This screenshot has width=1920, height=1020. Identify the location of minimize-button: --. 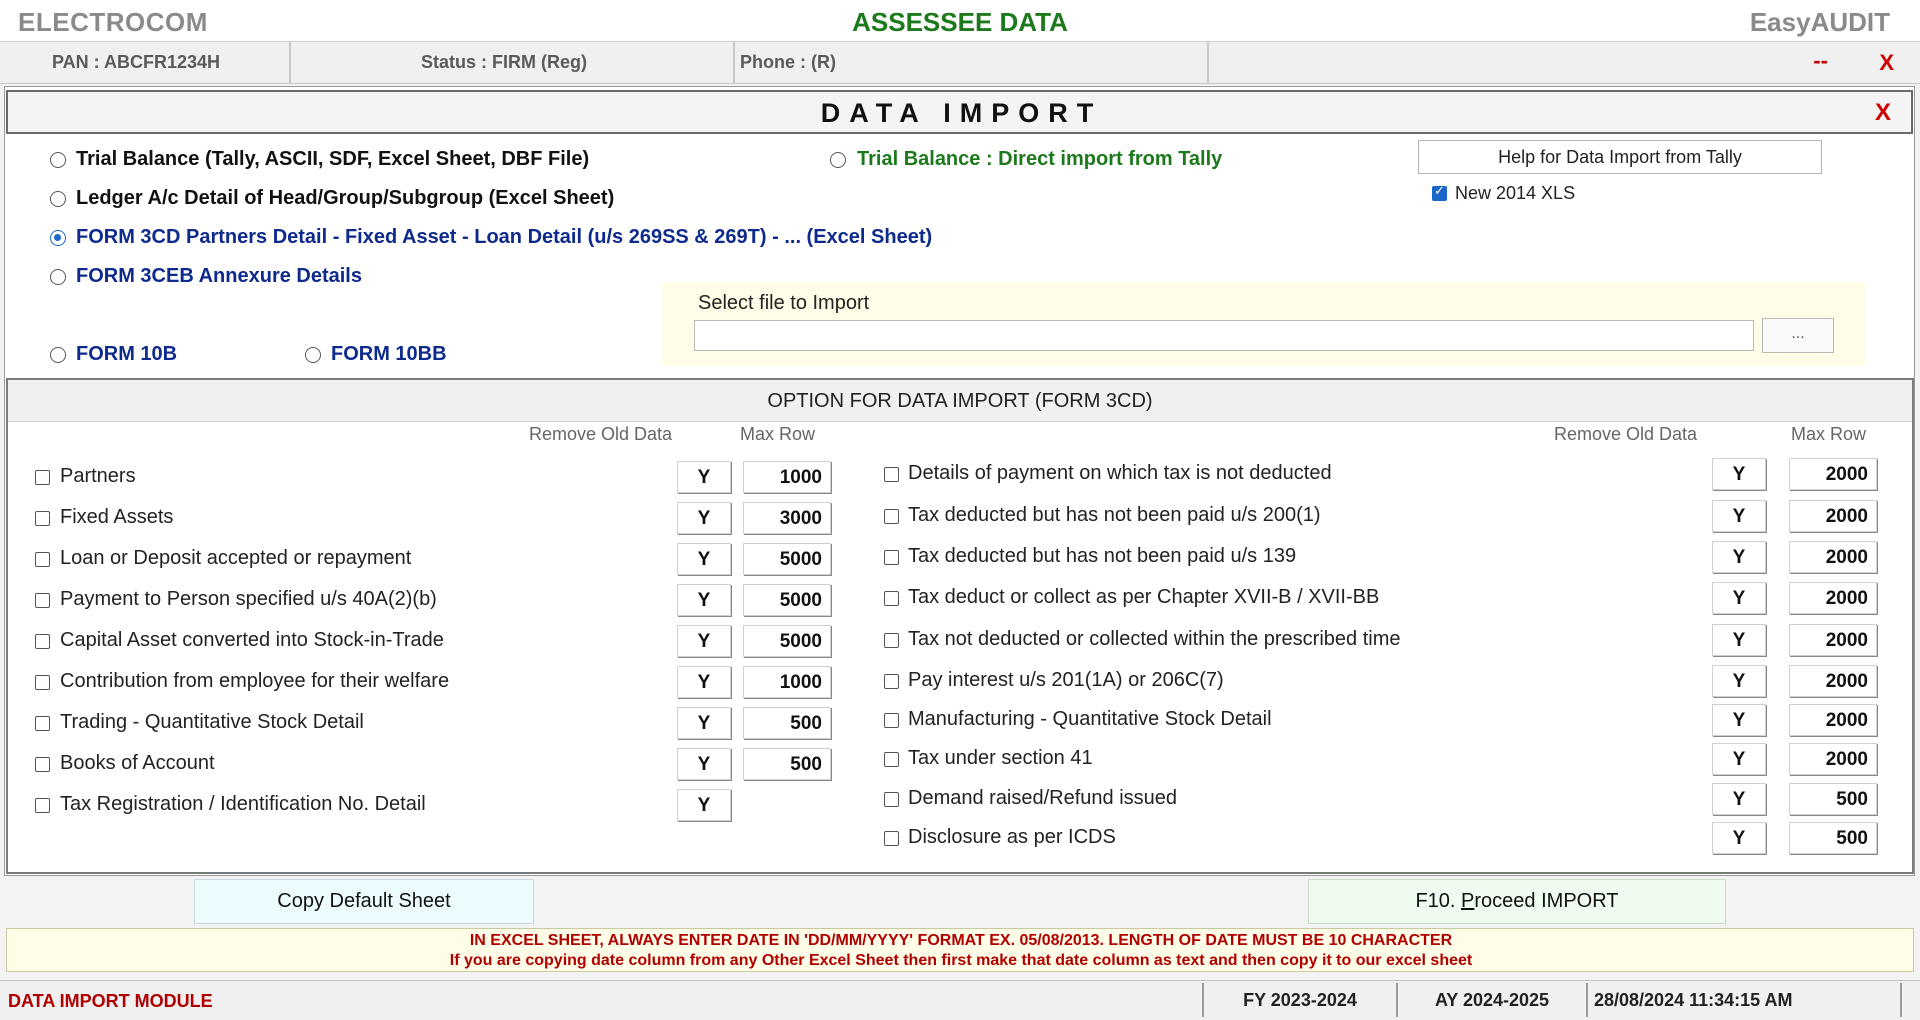
(1820, 61).